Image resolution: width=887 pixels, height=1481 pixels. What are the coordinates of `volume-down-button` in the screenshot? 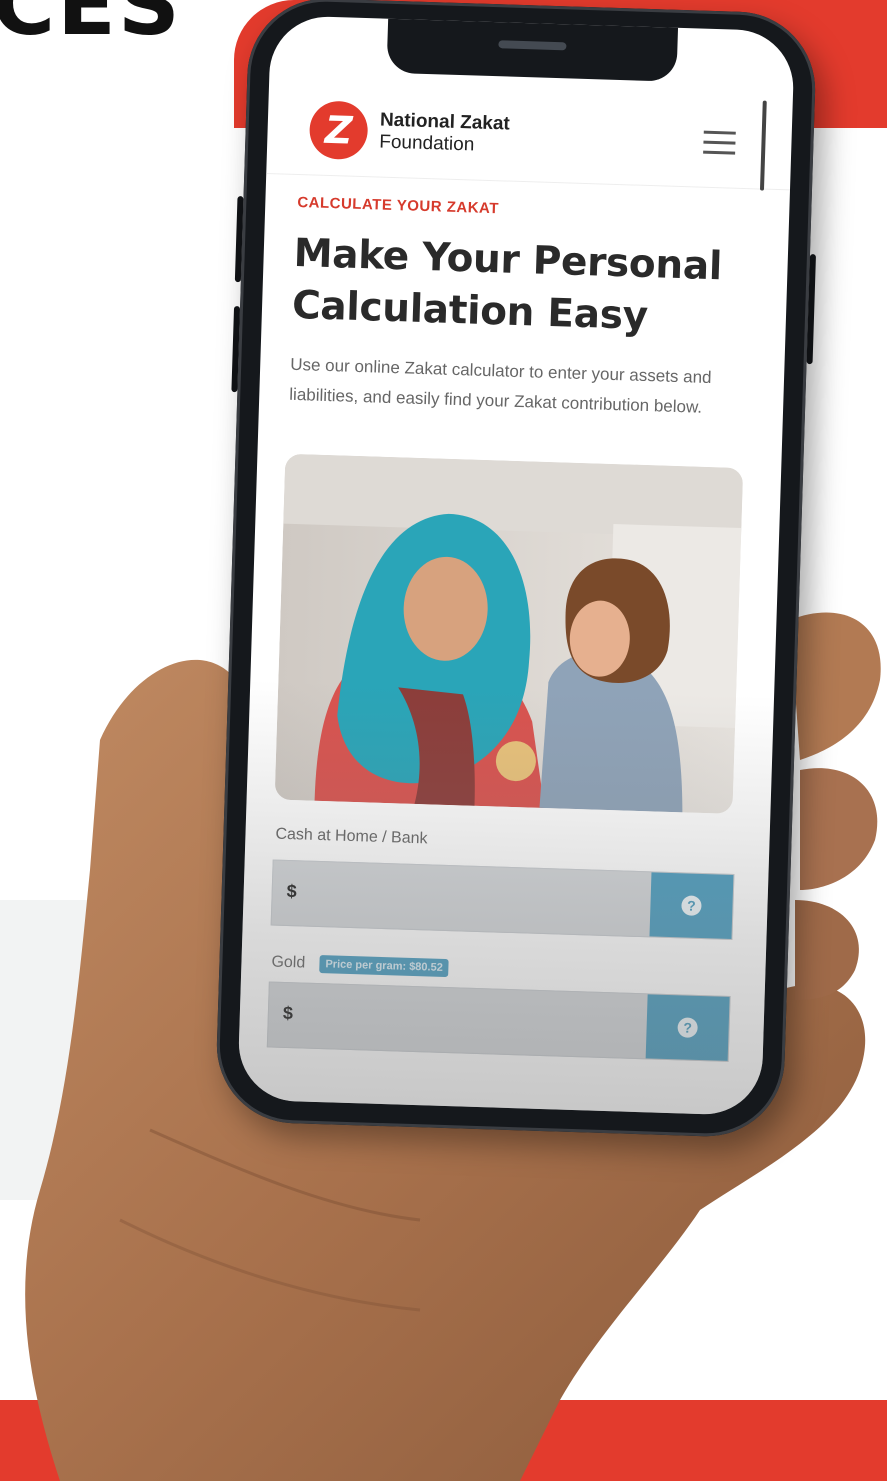 It's located at (236, 349).